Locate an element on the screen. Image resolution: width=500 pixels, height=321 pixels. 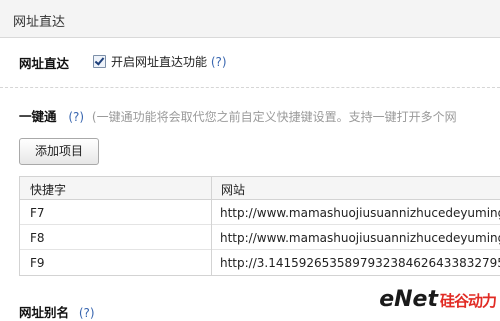
direct-help-link: (?) is located at coordinates (219, 62).